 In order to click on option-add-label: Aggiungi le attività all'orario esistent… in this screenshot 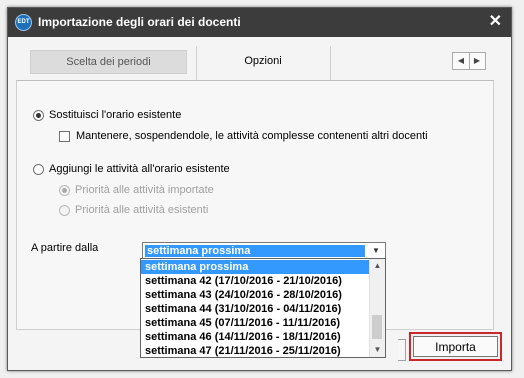, I will do `click(139, 169)`.